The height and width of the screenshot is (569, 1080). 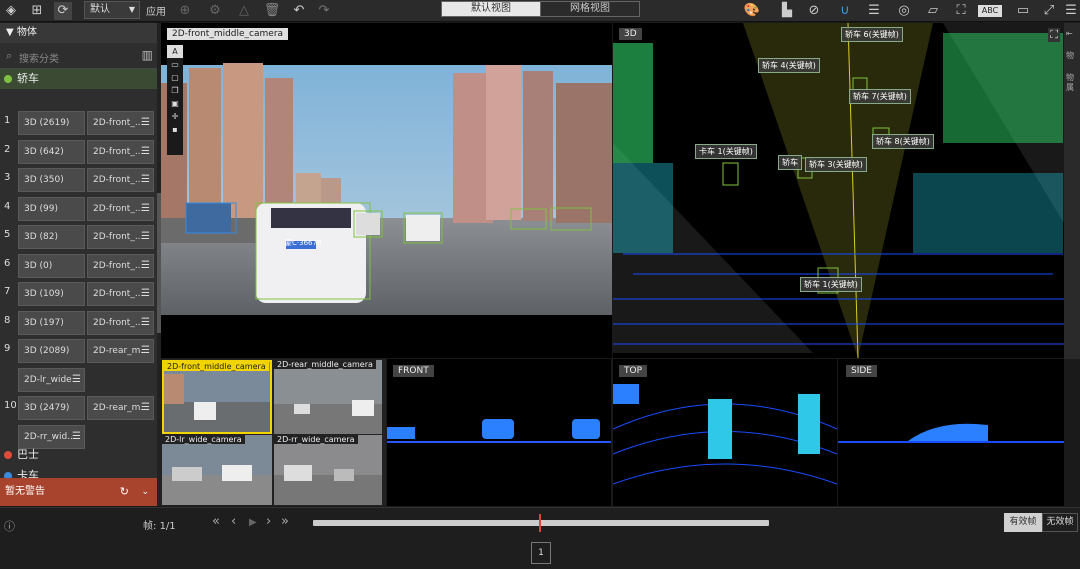 What do you see at coordinates (215, 11) in the screenshot?
I see `sync-icon: ⚙` at bounding box center [215, 11].